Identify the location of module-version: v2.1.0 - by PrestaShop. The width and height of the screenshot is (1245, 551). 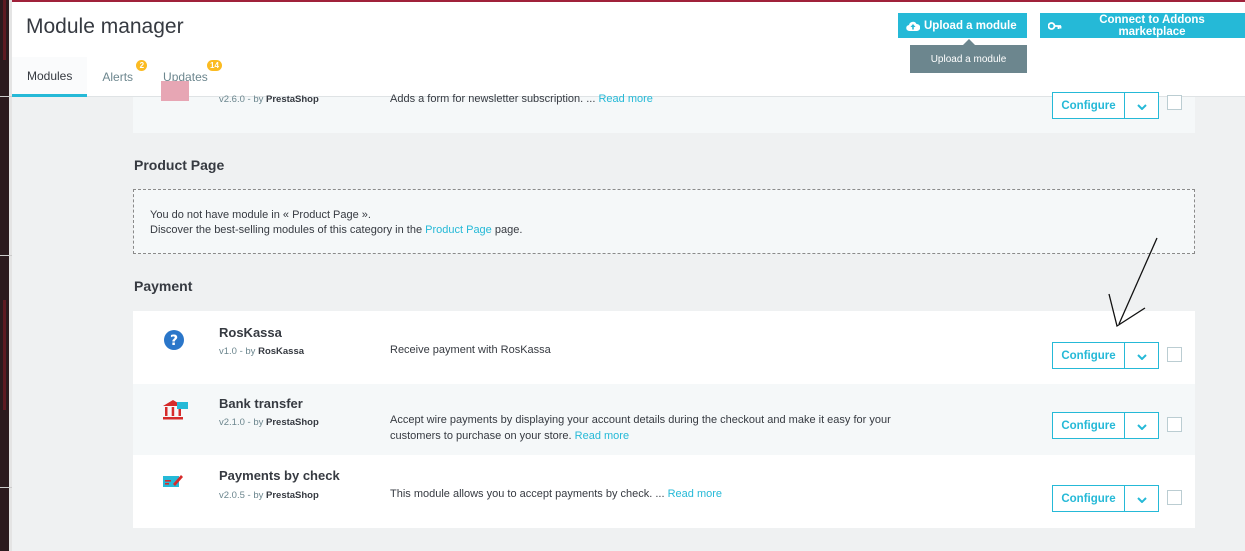
(269, 422).